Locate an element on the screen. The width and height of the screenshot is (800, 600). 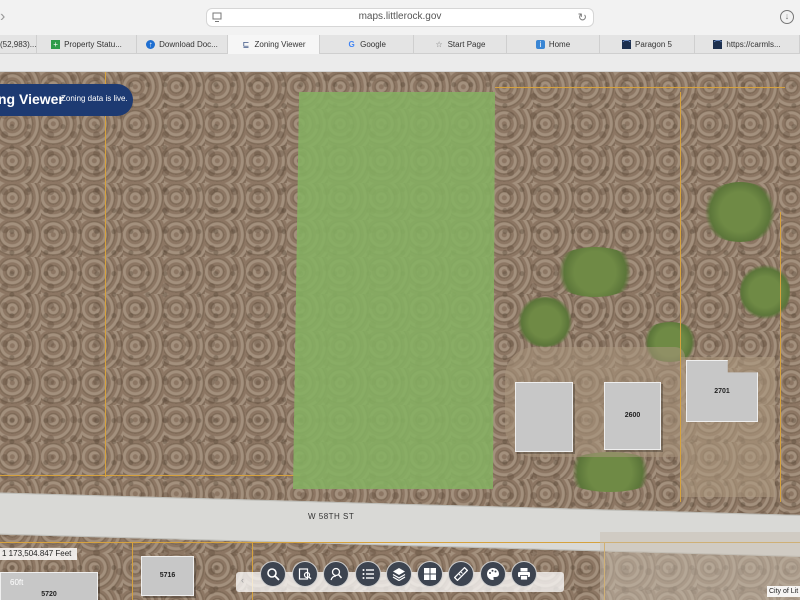
people-search-icon is located at coordinates (336, 574).